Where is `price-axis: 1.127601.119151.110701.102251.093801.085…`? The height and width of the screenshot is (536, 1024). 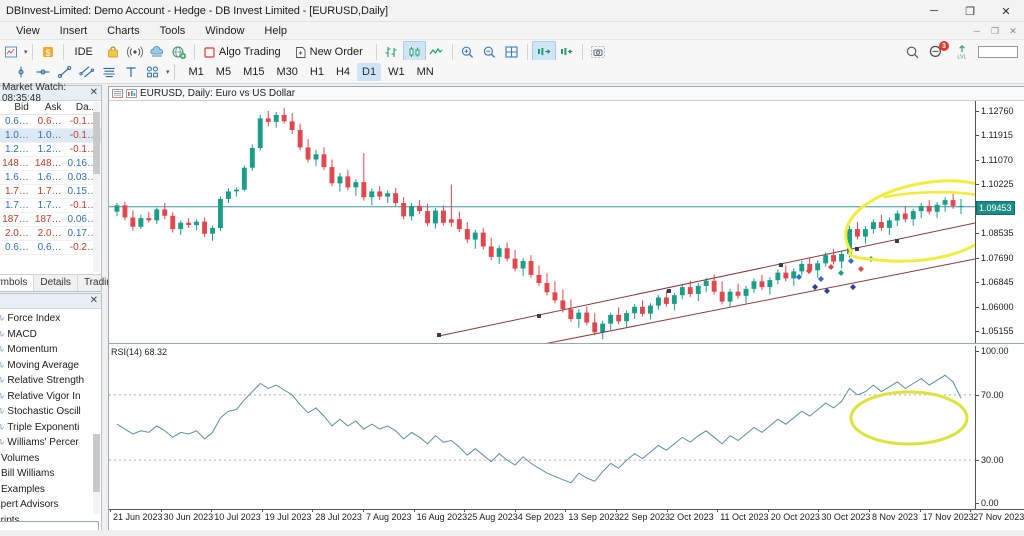 price-axis: 1.127601.119151.110701.102251.093801.085… is located at coordinates (999, 222).